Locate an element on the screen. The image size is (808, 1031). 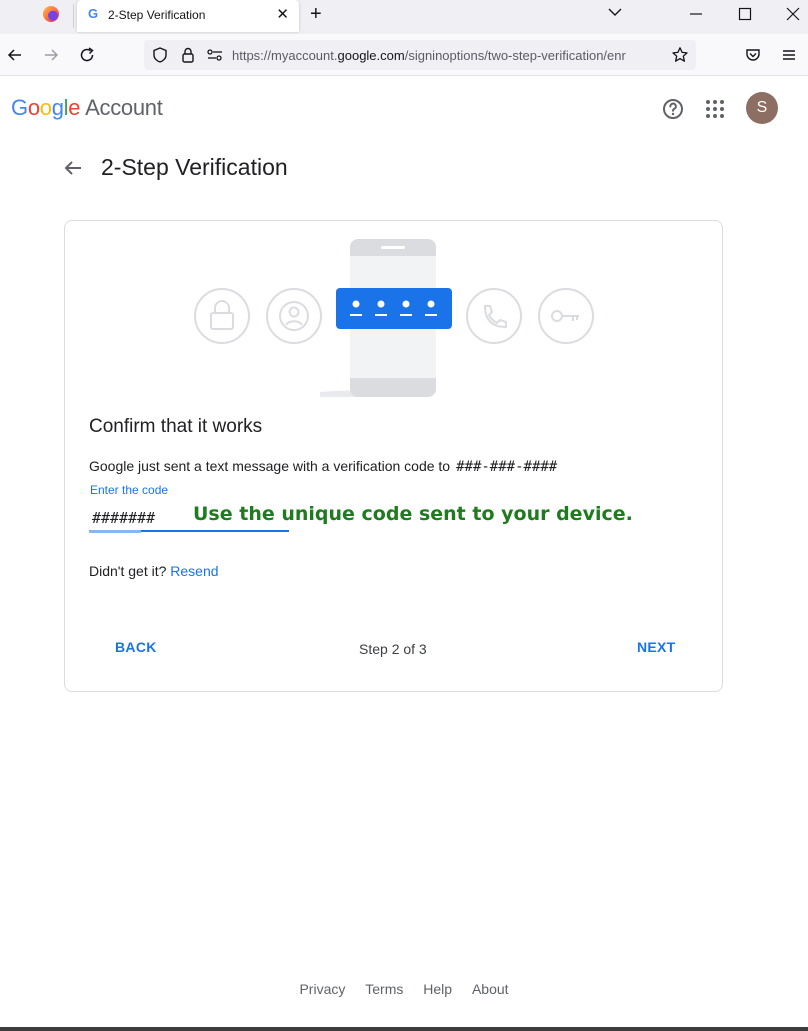
window-bottom-edge is located at coordinates (404, 1029).